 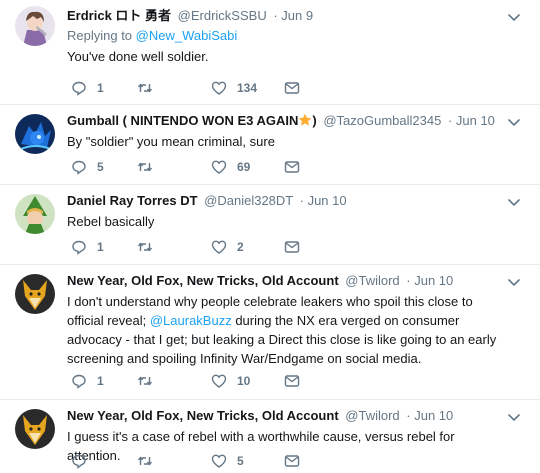 What do you see at coordinates (138, 56) in the screenshot?
I see `tweet-text: You've done well soldier.` at bounding box center [138, 56].